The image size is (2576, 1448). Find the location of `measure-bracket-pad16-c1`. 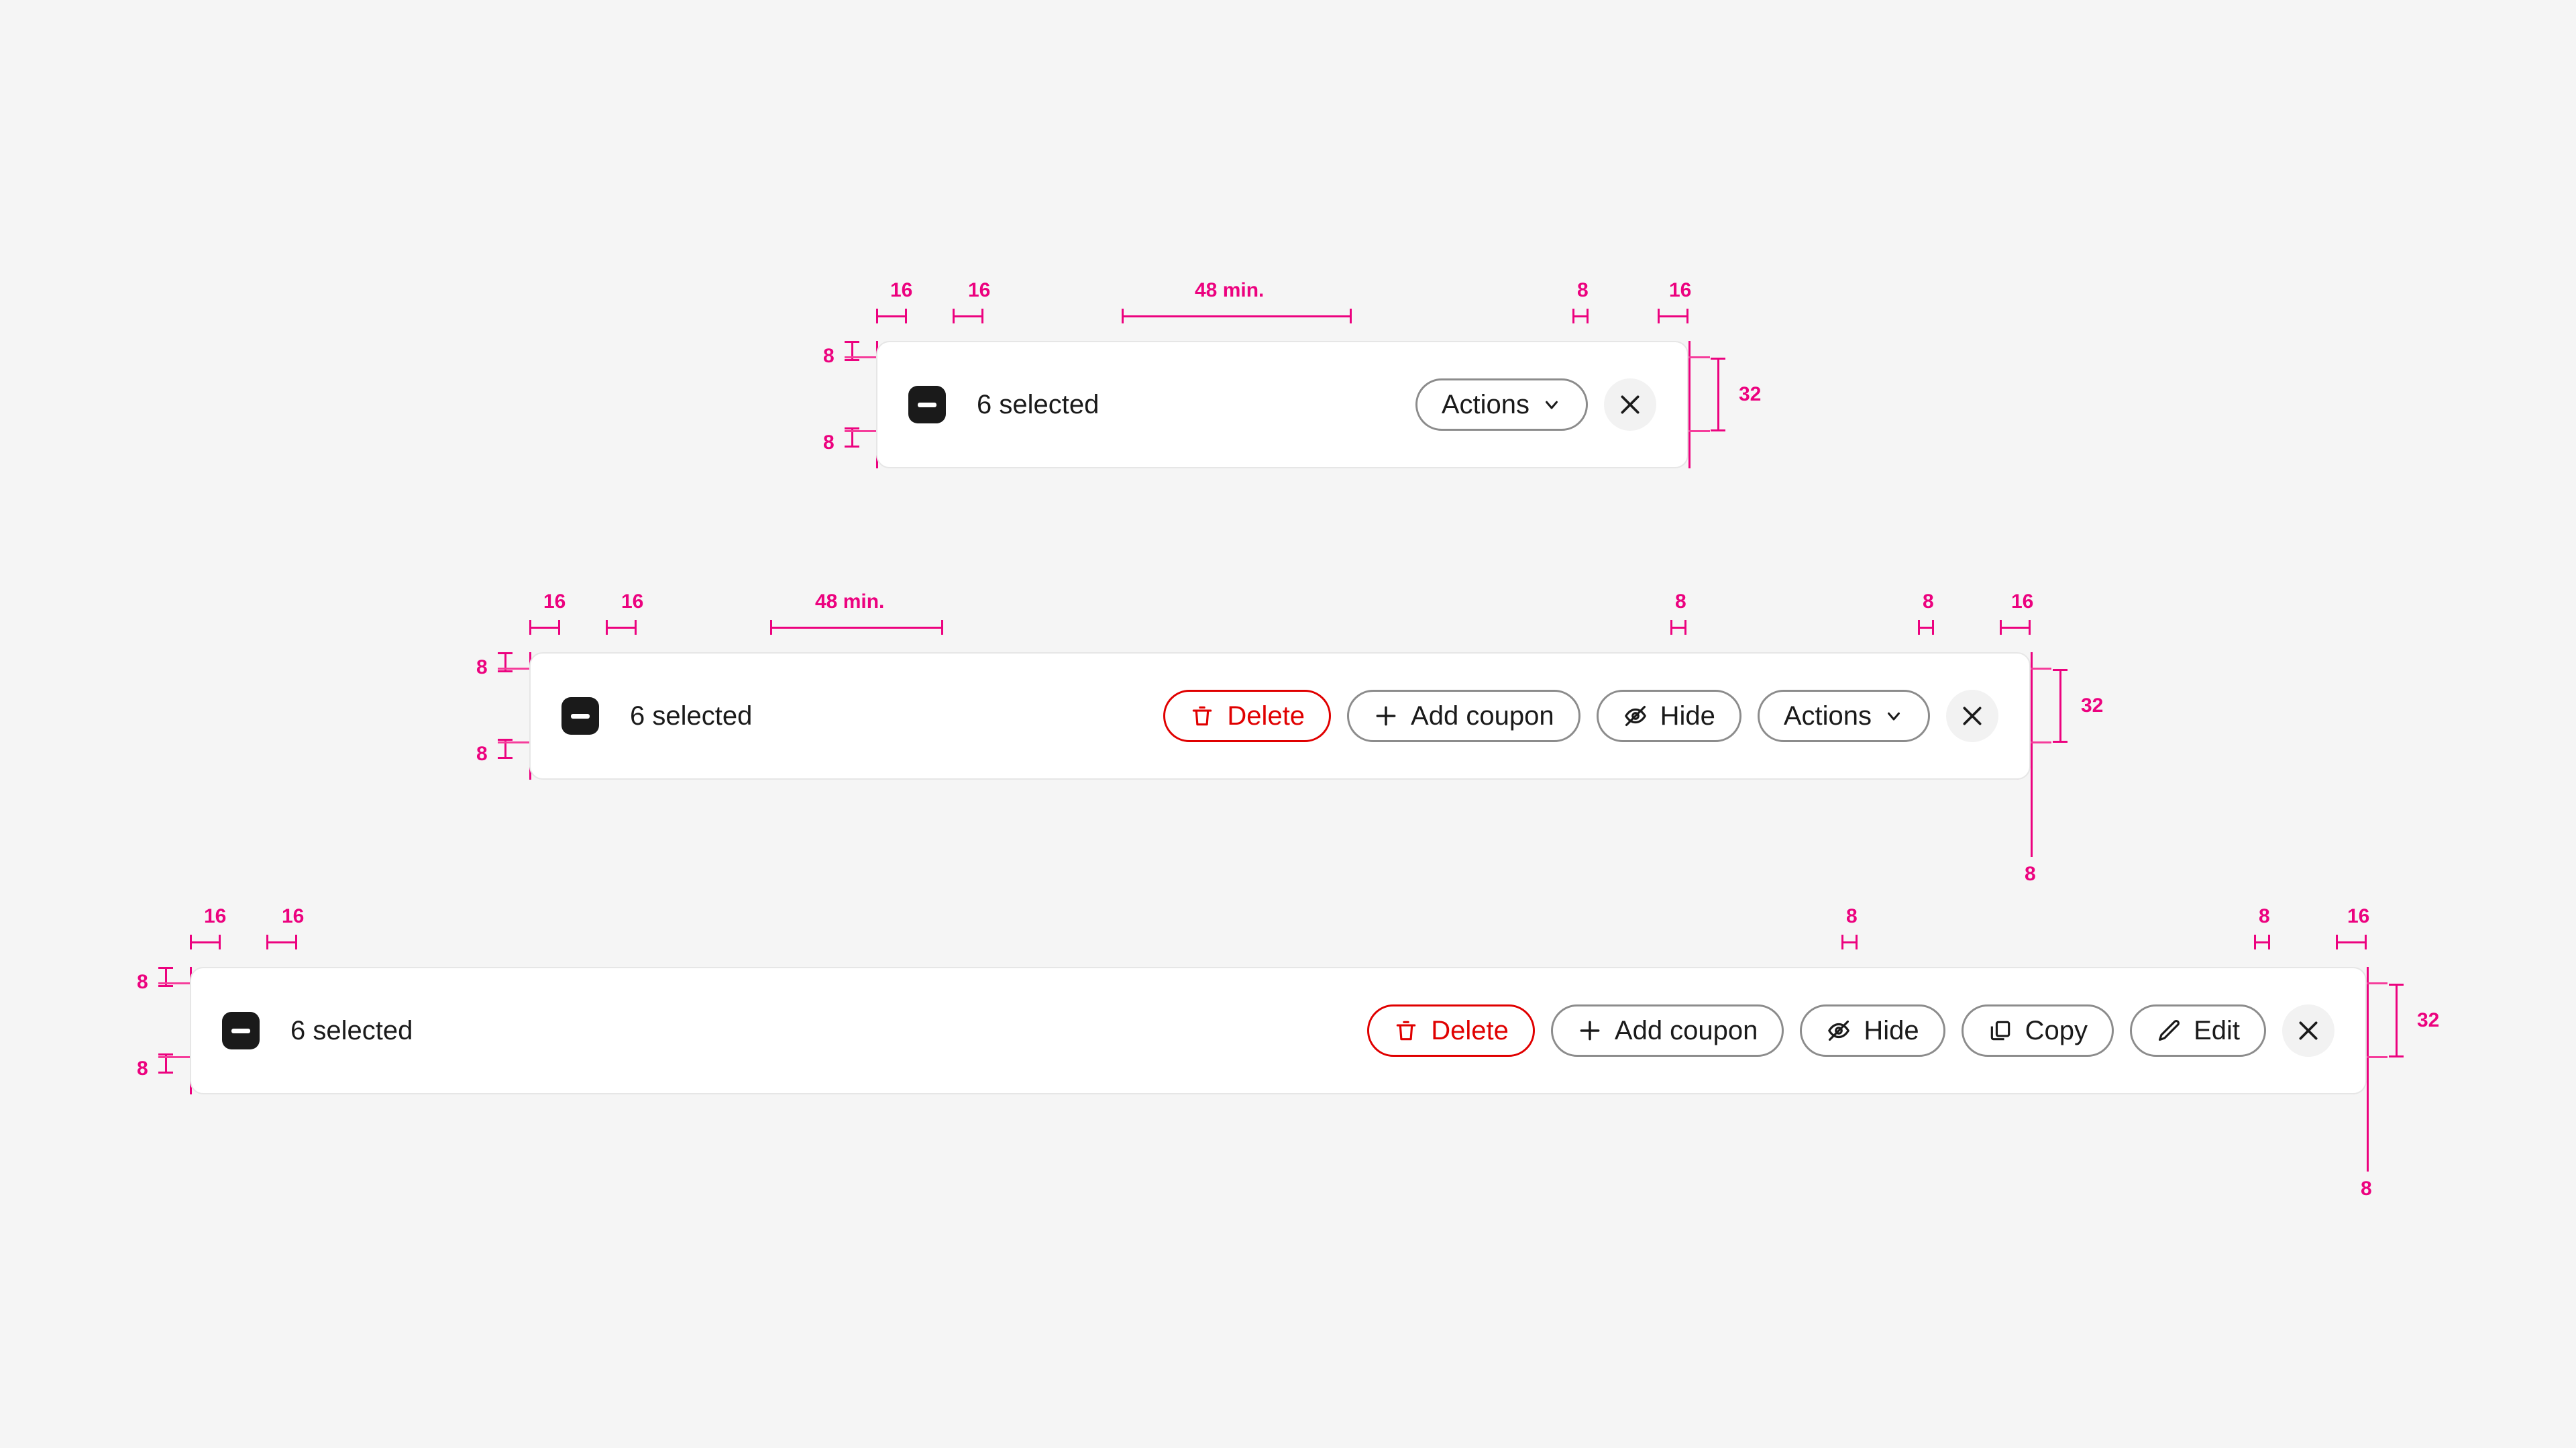

measure-bracket-pad16-c1 is located at coordinates (1673, 316).